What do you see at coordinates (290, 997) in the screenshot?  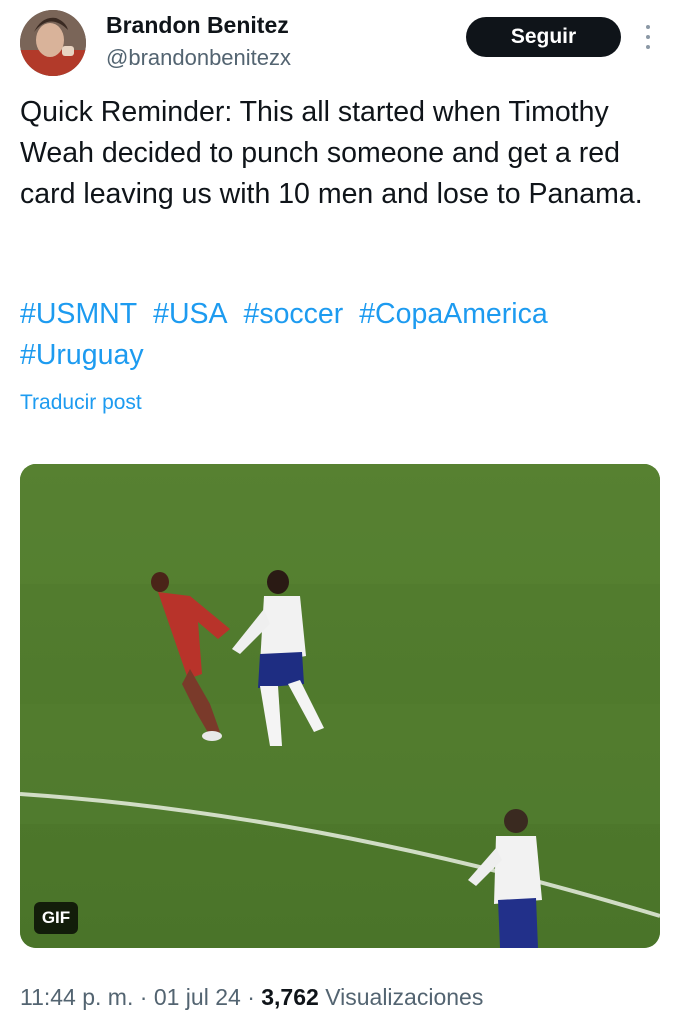 I see `views-count: 3,762` at bounding box center [290, 997].